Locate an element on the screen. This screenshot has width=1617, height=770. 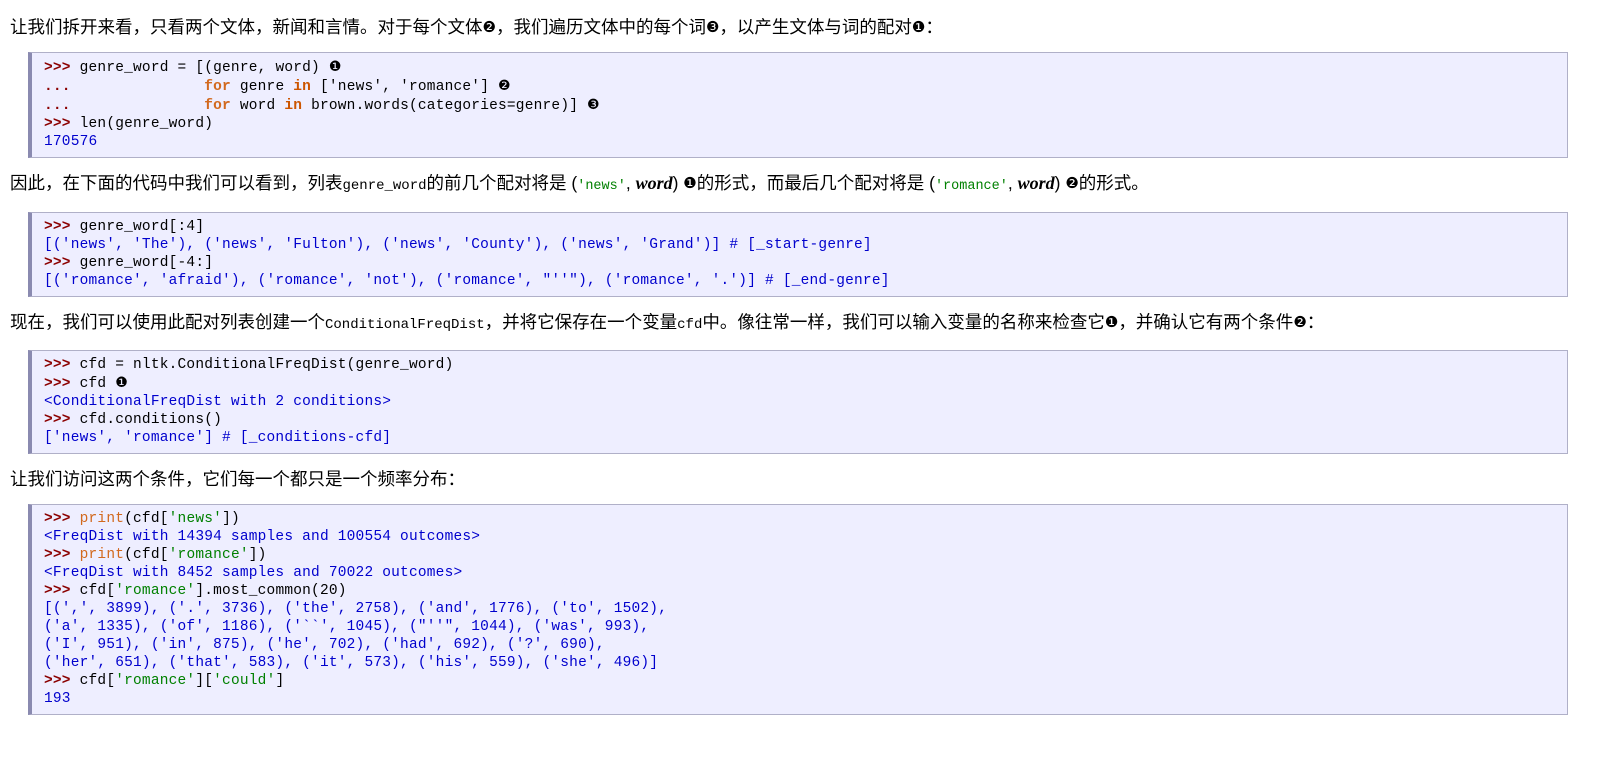
code-text-4: cfd[ is located at coordinates (97, 681).